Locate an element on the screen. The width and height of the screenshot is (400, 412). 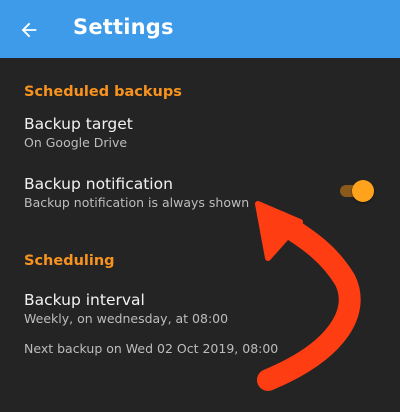
backup-interval-title: Backup interval is located at coordinates (84, 300).